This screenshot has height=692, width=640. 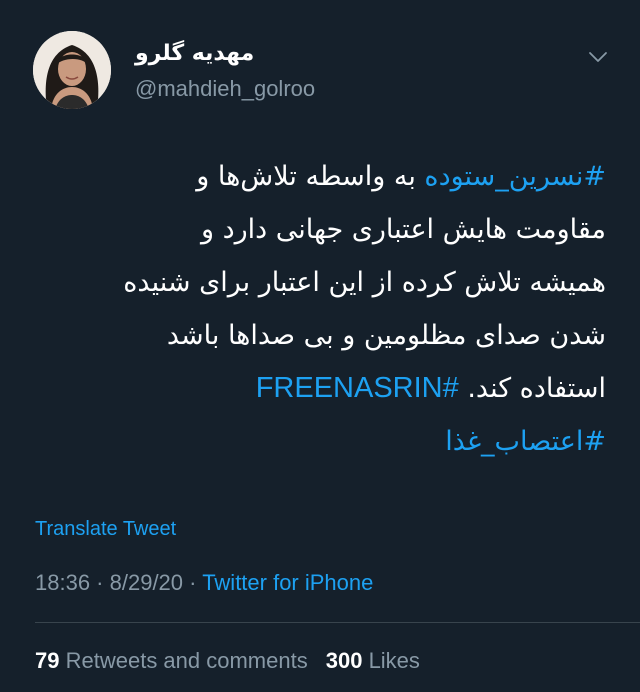 I want to click on tweet-line-2: مقاومت هایش اعتباری جهانی دارد و, so click(x=403, y=229).